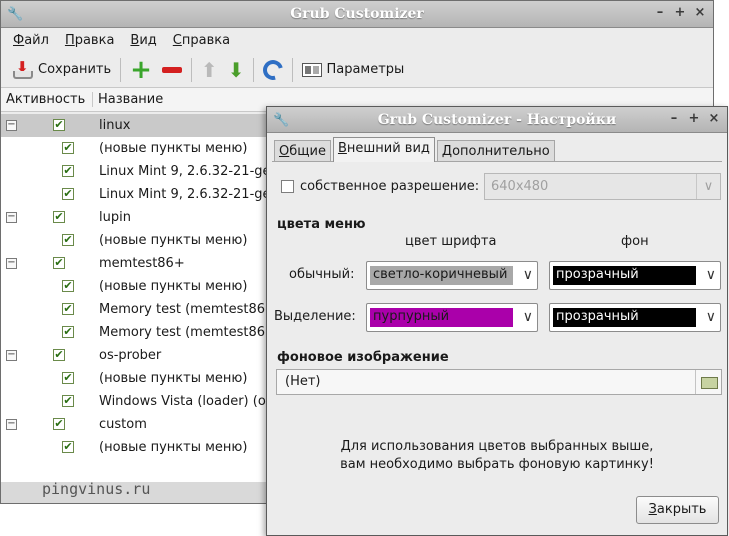 The width and height of the screenshot is (729, 536). I want to click on entry-name: Windows Vista (loader) (on, so click(187, 401).